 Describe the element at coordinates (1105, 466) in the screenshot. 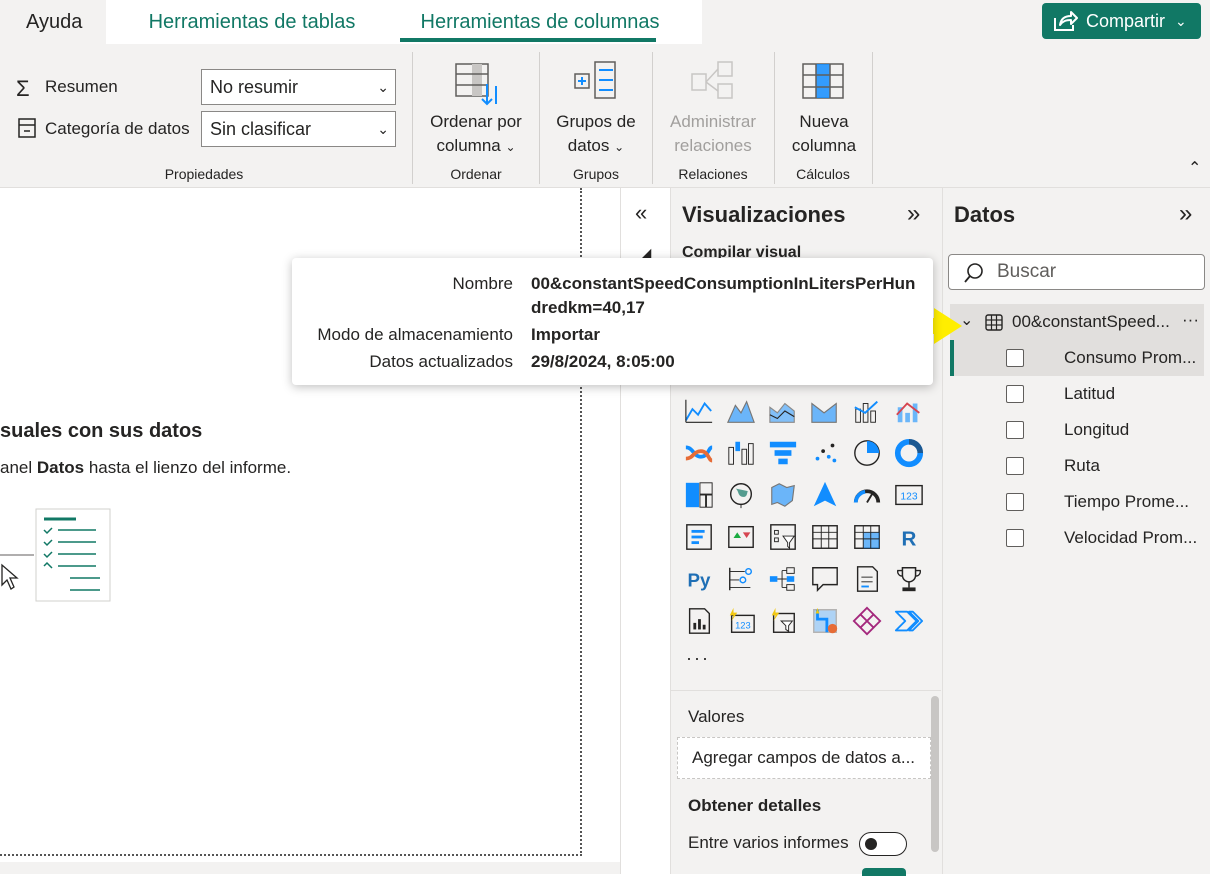

I see `field-row: Ruta` at that location.